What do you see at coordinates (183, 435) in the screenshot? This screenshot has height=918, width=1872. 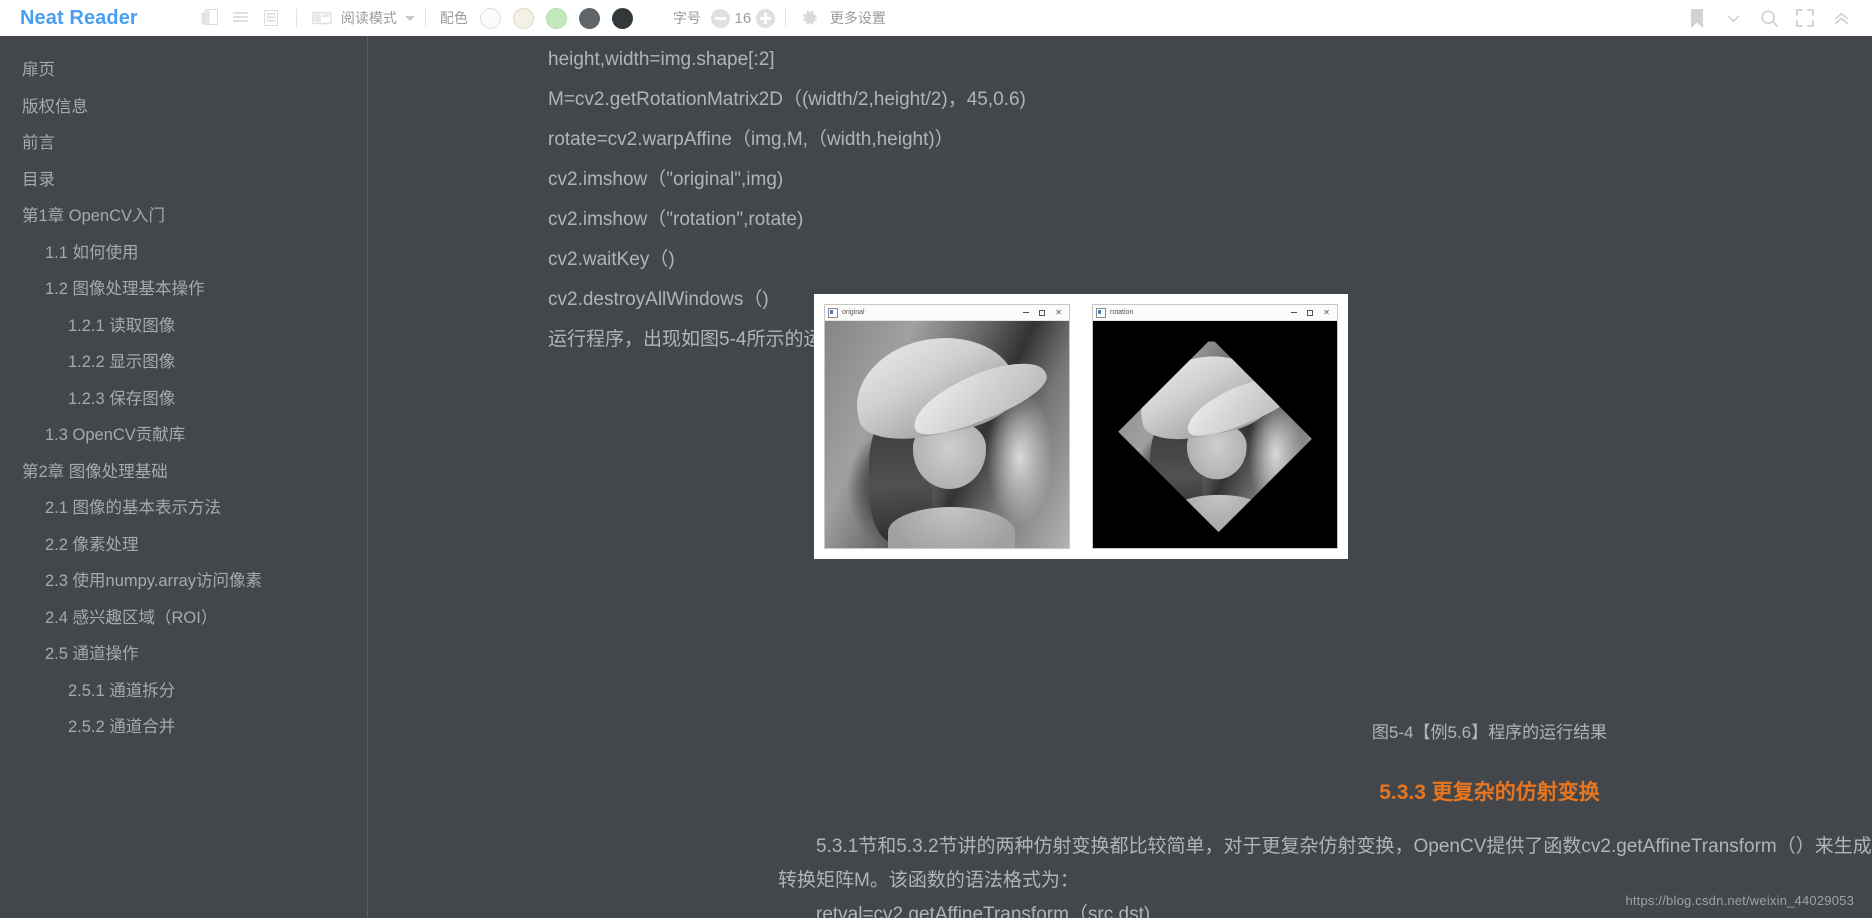 I see `toc-item-10: 1.3 OpenCV贡献库` at bounding box center [183, 435].